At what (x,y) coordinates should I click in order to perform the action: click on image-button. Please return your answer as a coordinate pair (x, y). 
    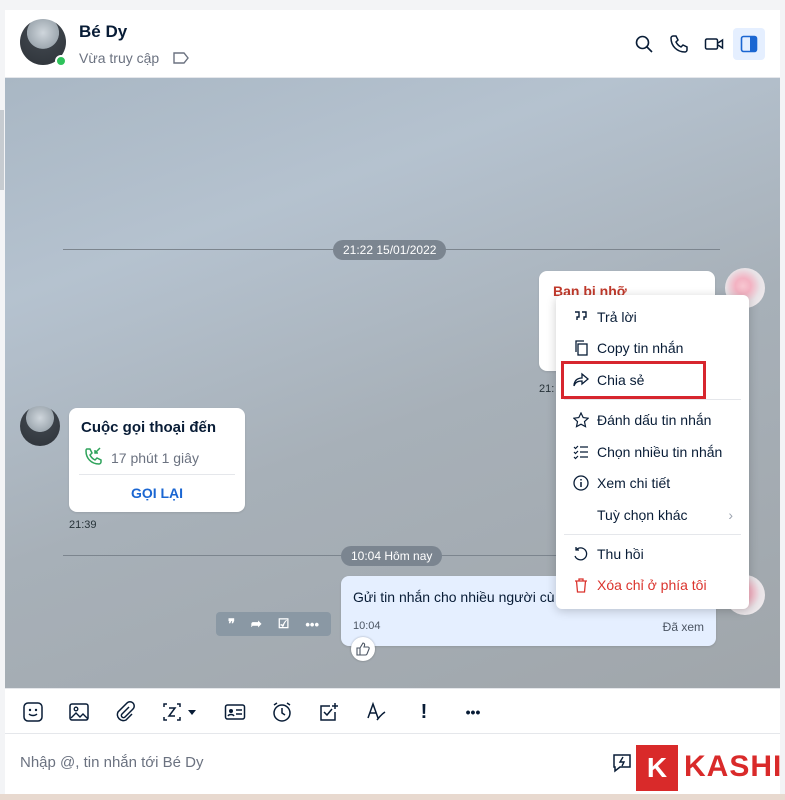
    Looking at the image, I should click on (79, 712).